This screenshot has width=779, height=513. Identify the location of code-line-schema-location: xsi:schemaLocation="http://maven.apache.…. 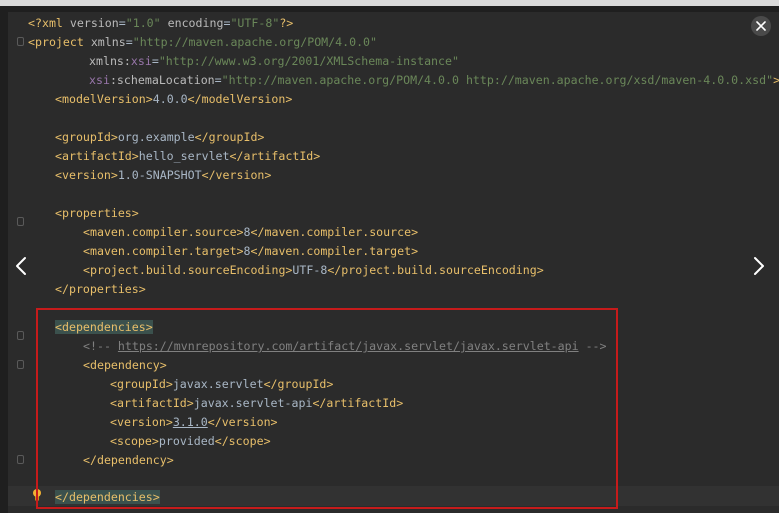
(434, 80).